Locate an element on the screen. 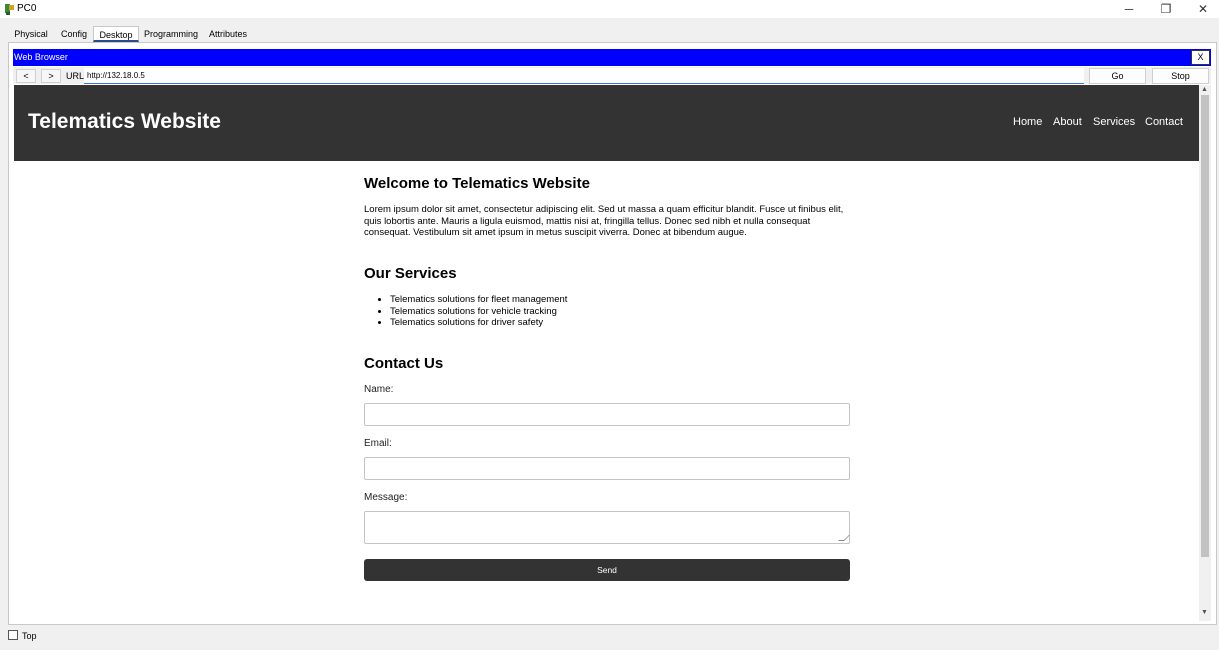  tab-attributes: Attributes is located at coordinates (228, 34).